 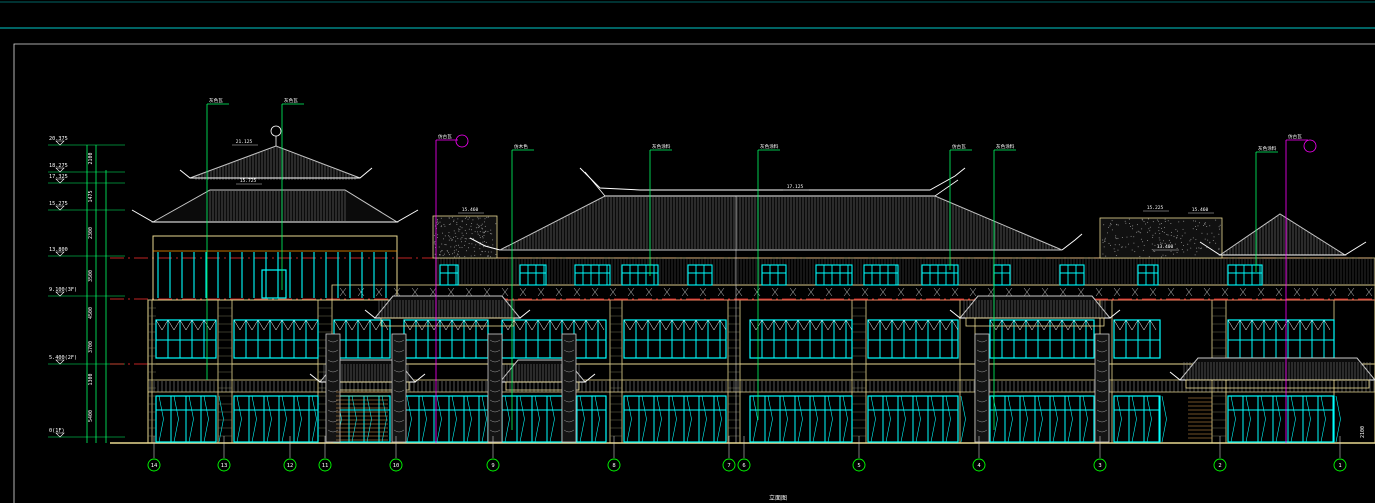 I want to click on dimension-label: 5400, so click(x=91, y=416).